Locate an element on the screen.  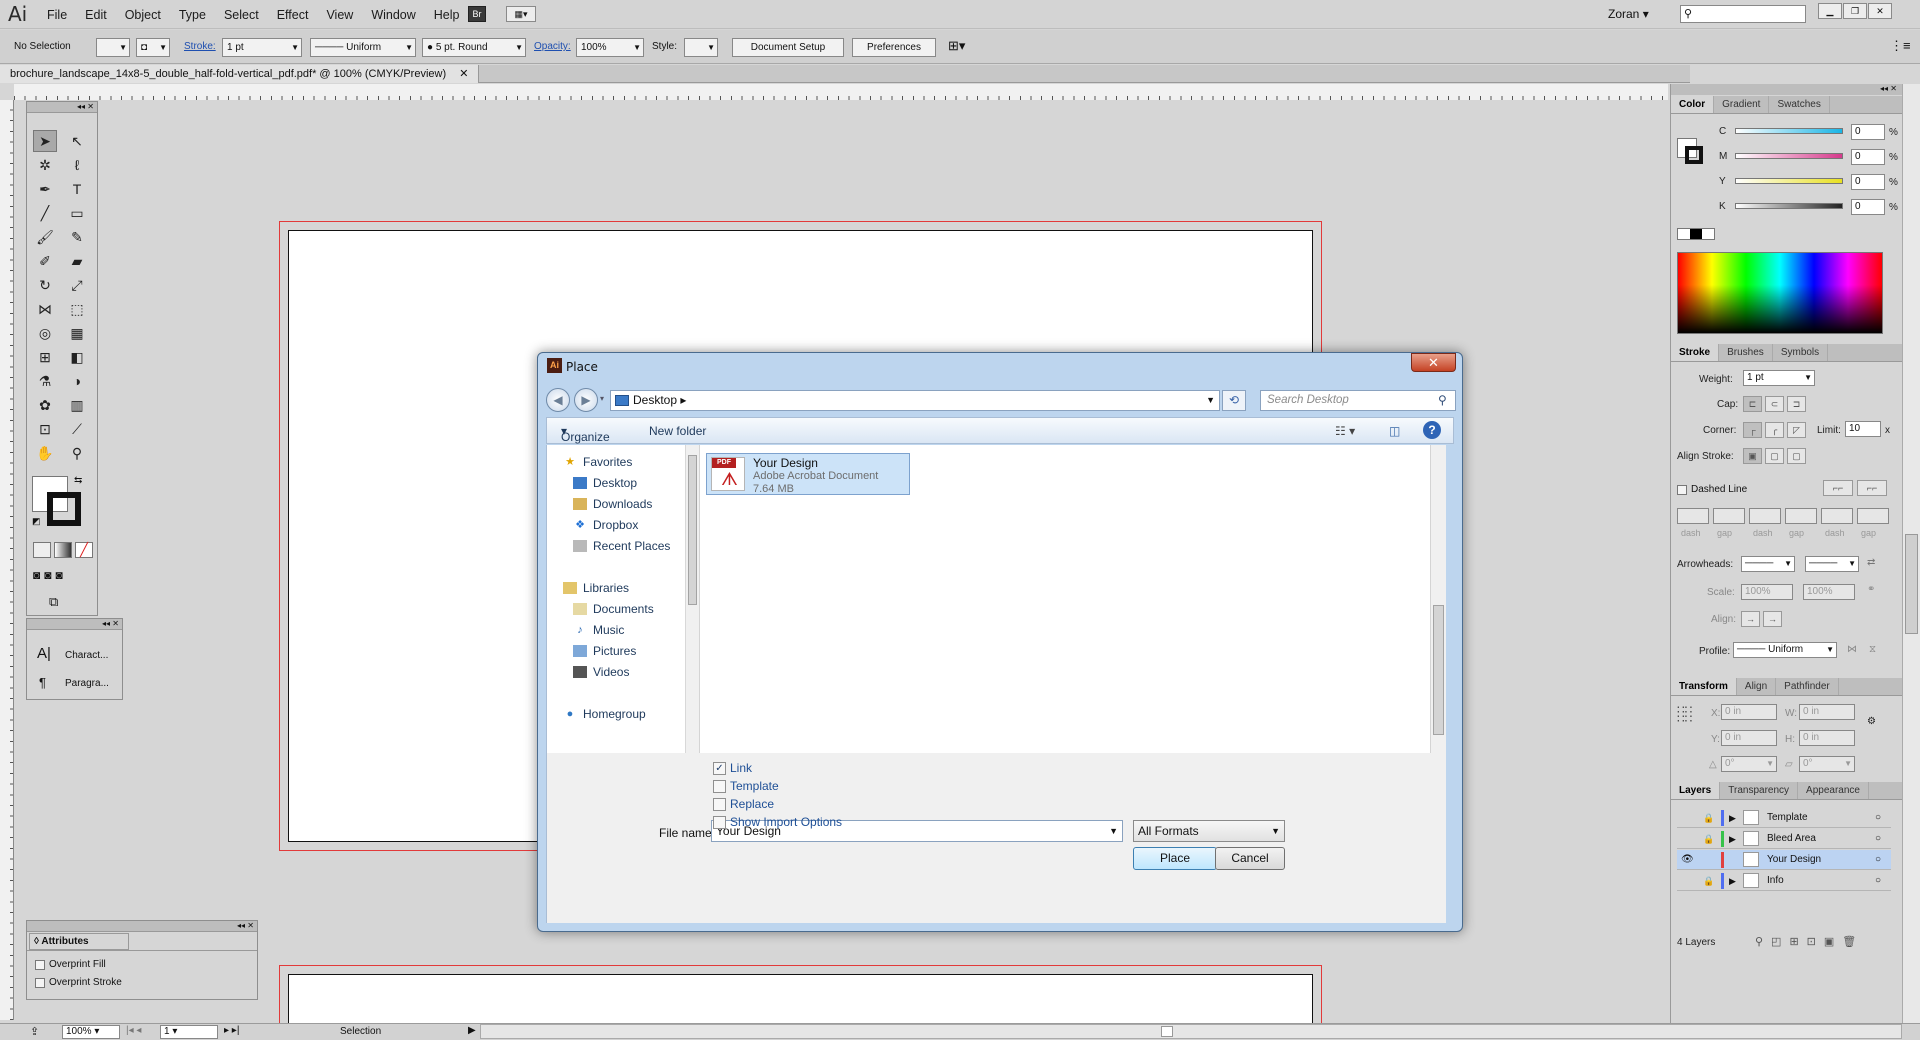
arrow-end-scale: 100% is located at coordinates (1829, 592).